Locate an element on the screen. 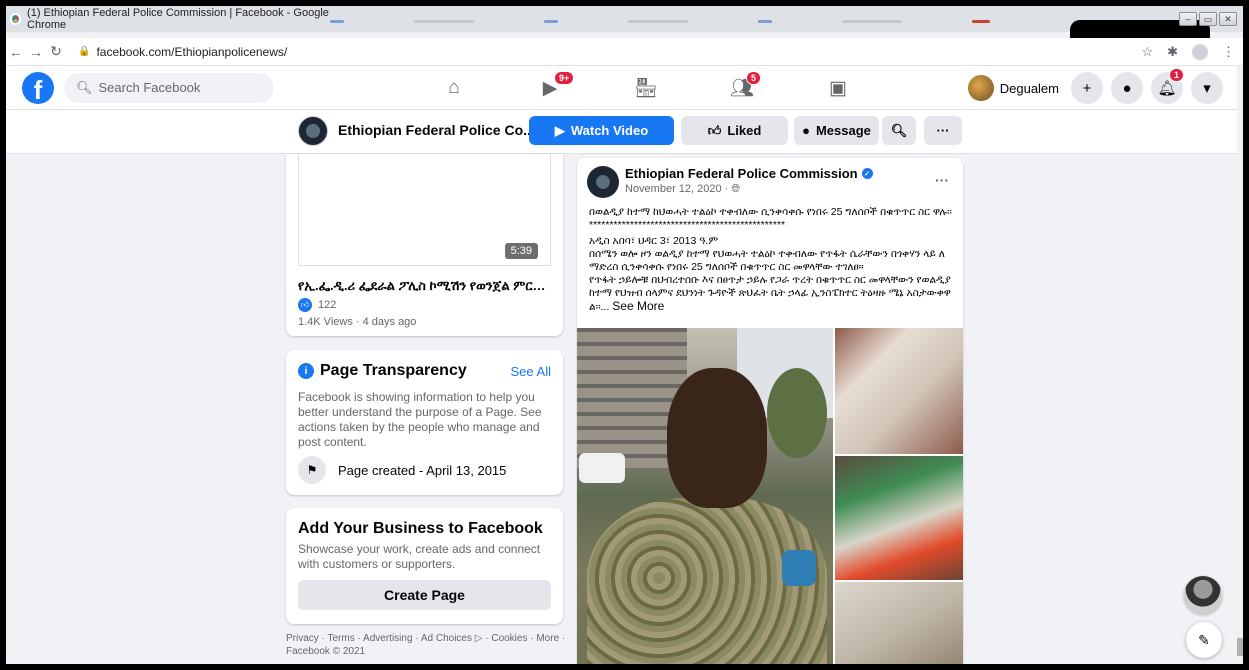 The width and height of the screenshot is (1249, 670). post-author-avatar is located at coordinates (603, 182).